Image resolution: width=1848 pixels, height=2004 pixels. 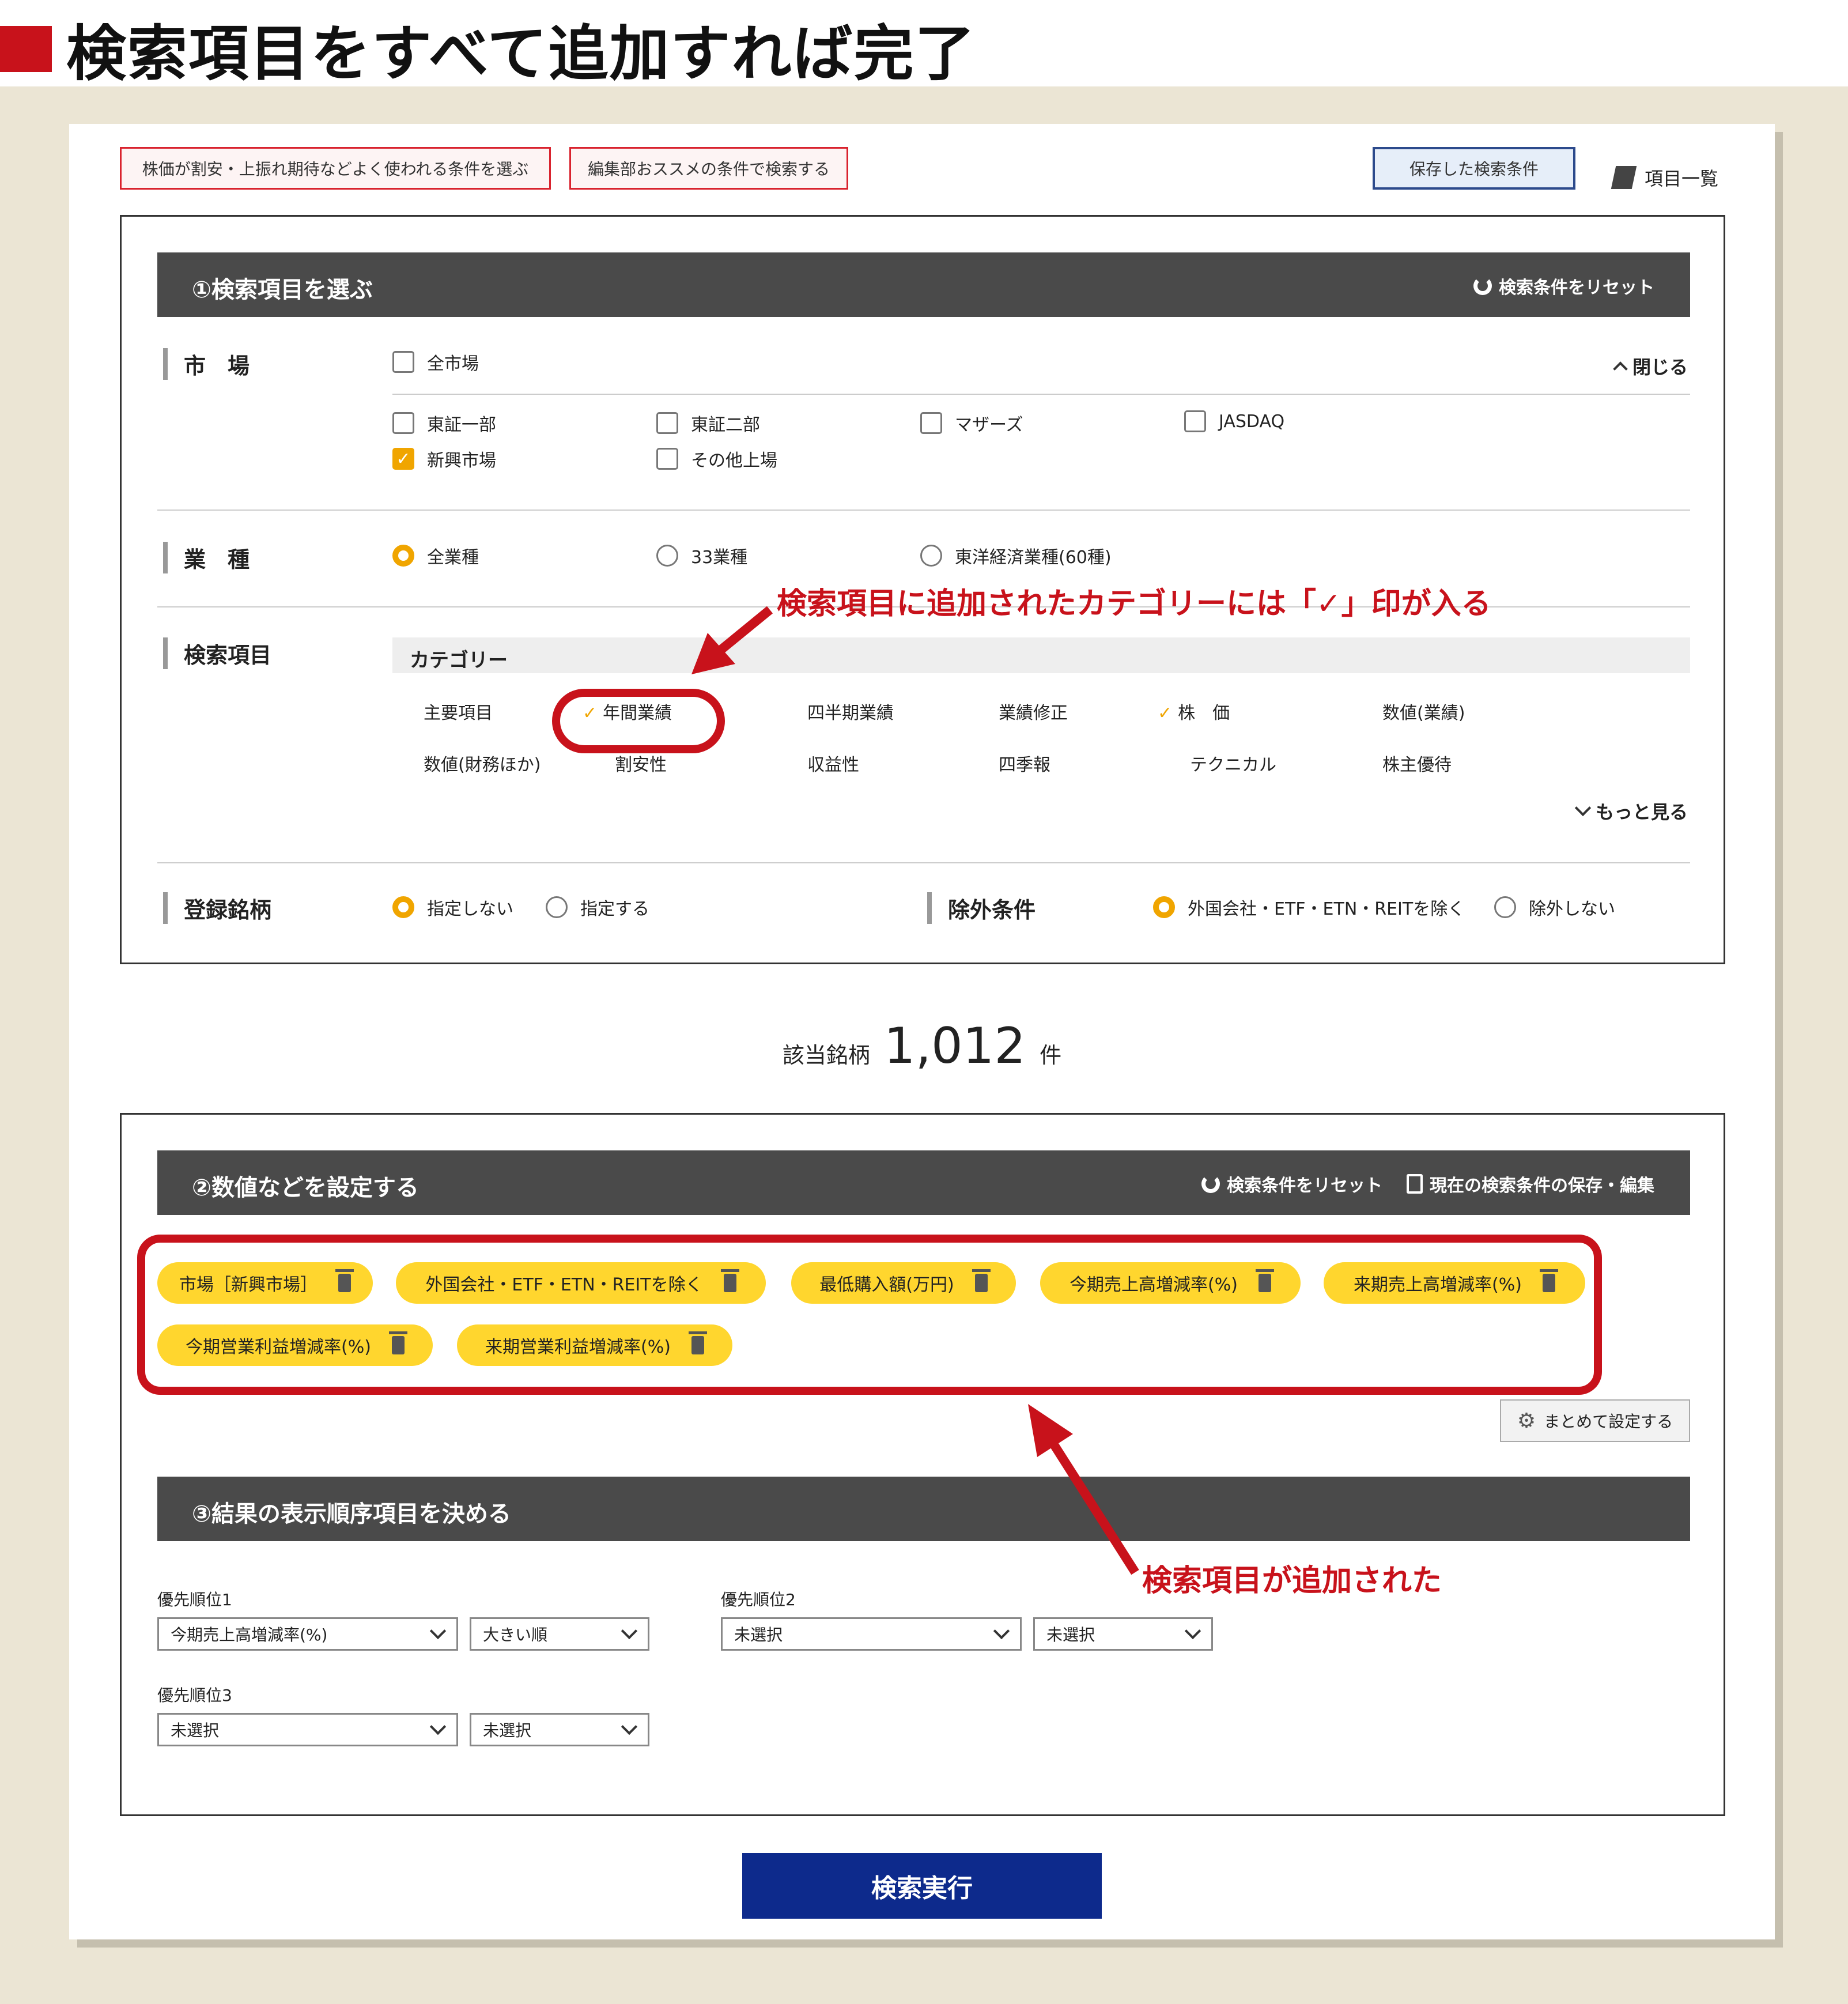 I want to click on annotation-arrows, so click(x=915, y=1090).